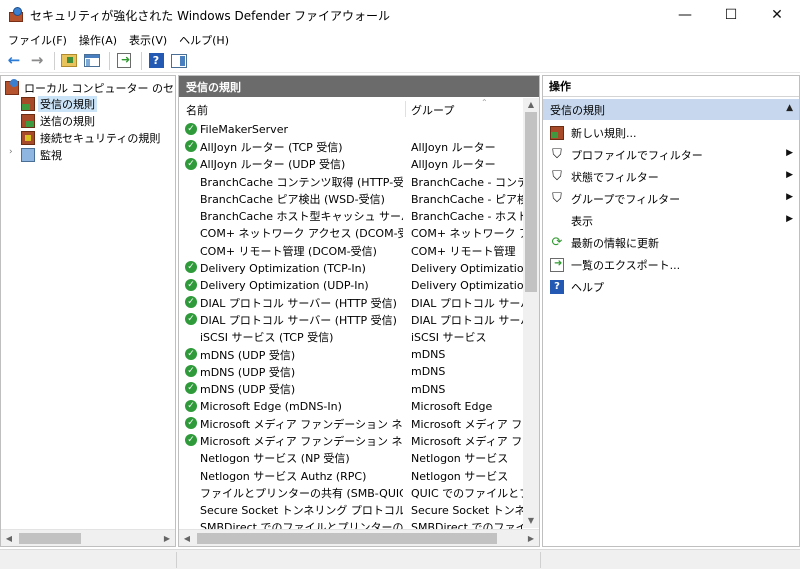 This screenshot has height=569, width=800. Describe the element at coordinates (42, 155) in the screenshot. I see `tree-item-monitor: 監視` at that location.